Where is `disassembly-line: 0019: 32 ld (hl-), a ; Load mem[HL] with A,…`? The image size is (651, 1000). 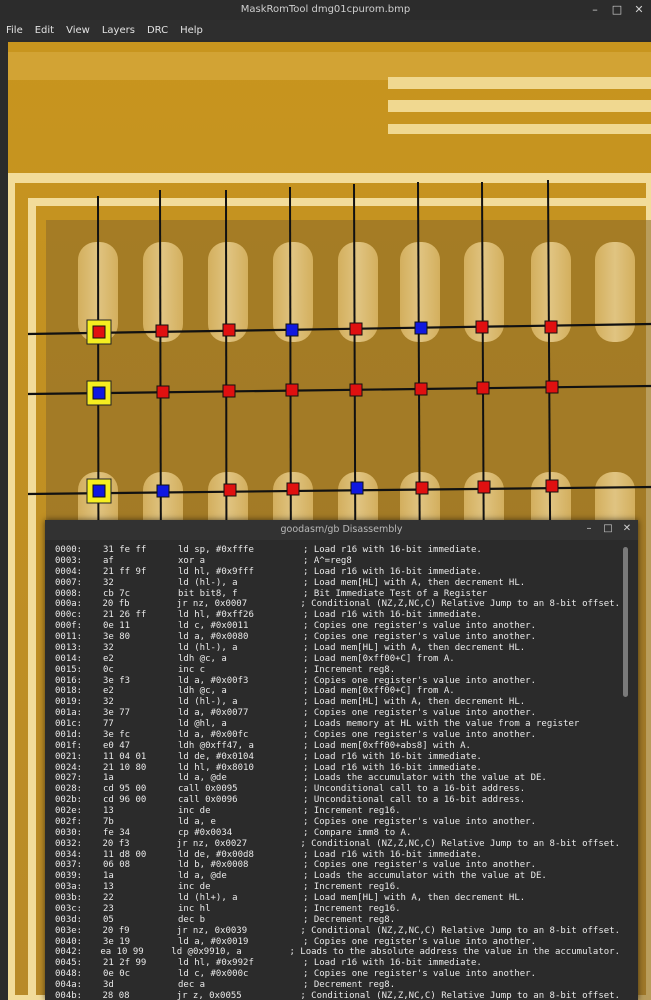 disassembly-line: 0019: 32 ld (hl-), a ; Load mem[HL] with A,… is located at coordinates (337, 702).